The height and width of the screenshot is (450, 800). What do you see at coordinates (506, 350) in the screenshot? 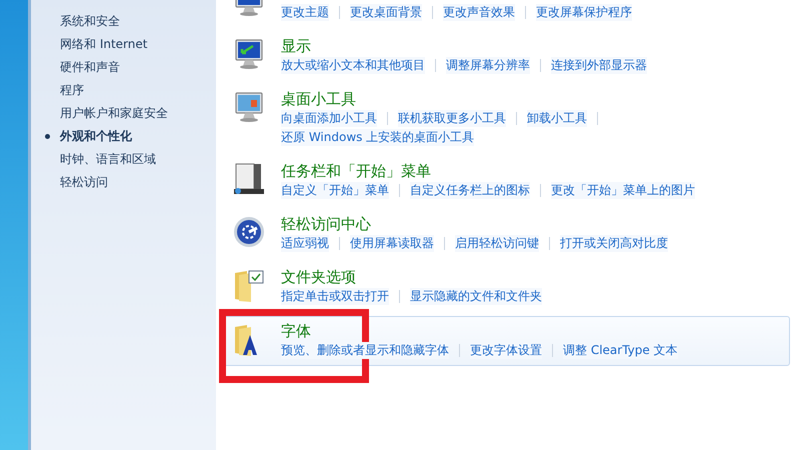
I see `task-link: 更改字体设置` at bounding box center [506, 350].